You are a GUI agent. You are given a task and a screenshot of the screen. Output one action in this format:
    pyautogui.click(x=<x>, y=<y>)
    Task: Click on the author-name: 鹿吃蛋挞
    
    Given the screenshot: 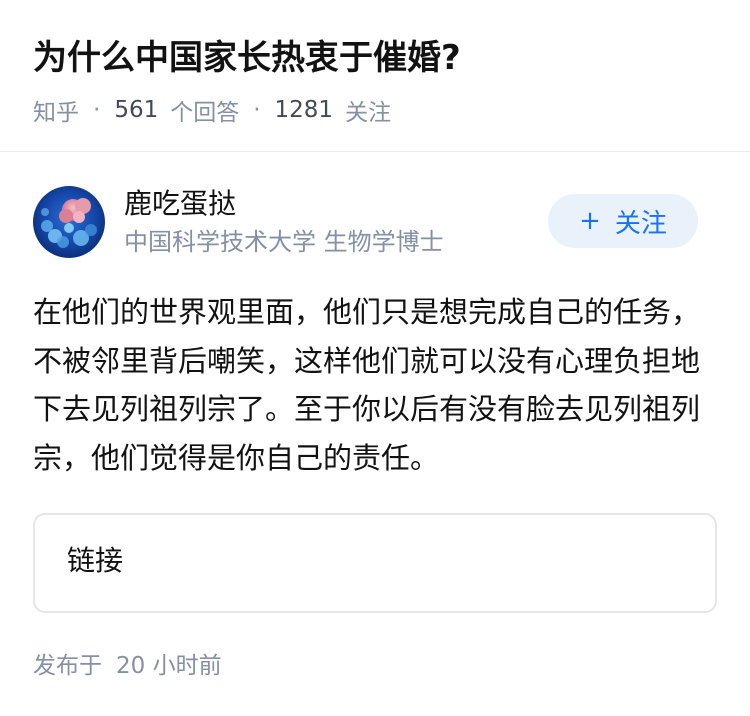 What is the action you would take?
    pyautogui.click(x=180, y=204)
    